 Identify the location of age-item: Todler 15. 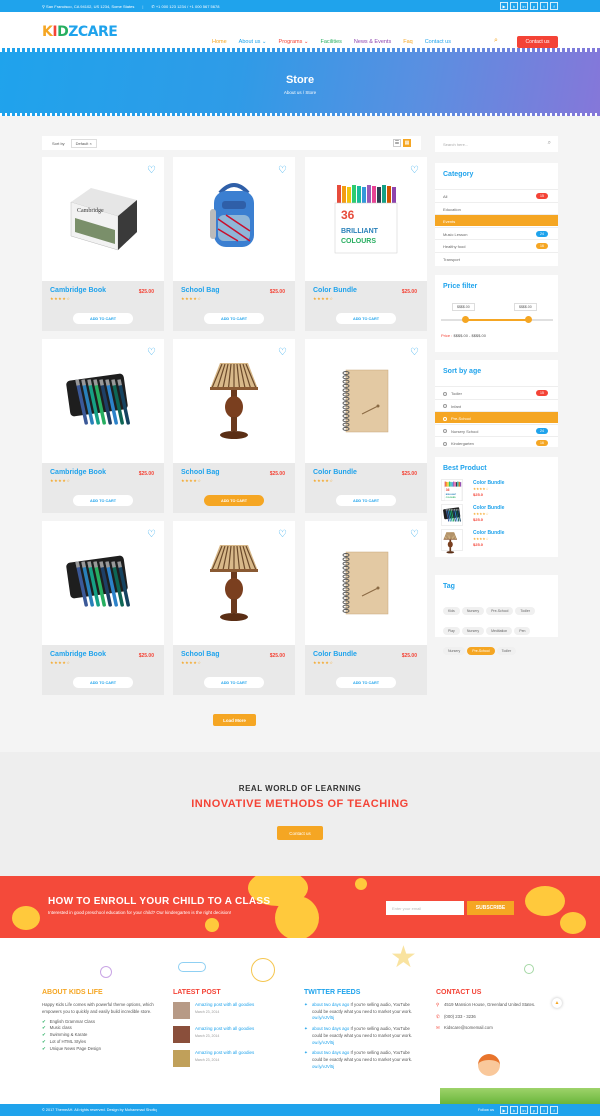
(496, 392).